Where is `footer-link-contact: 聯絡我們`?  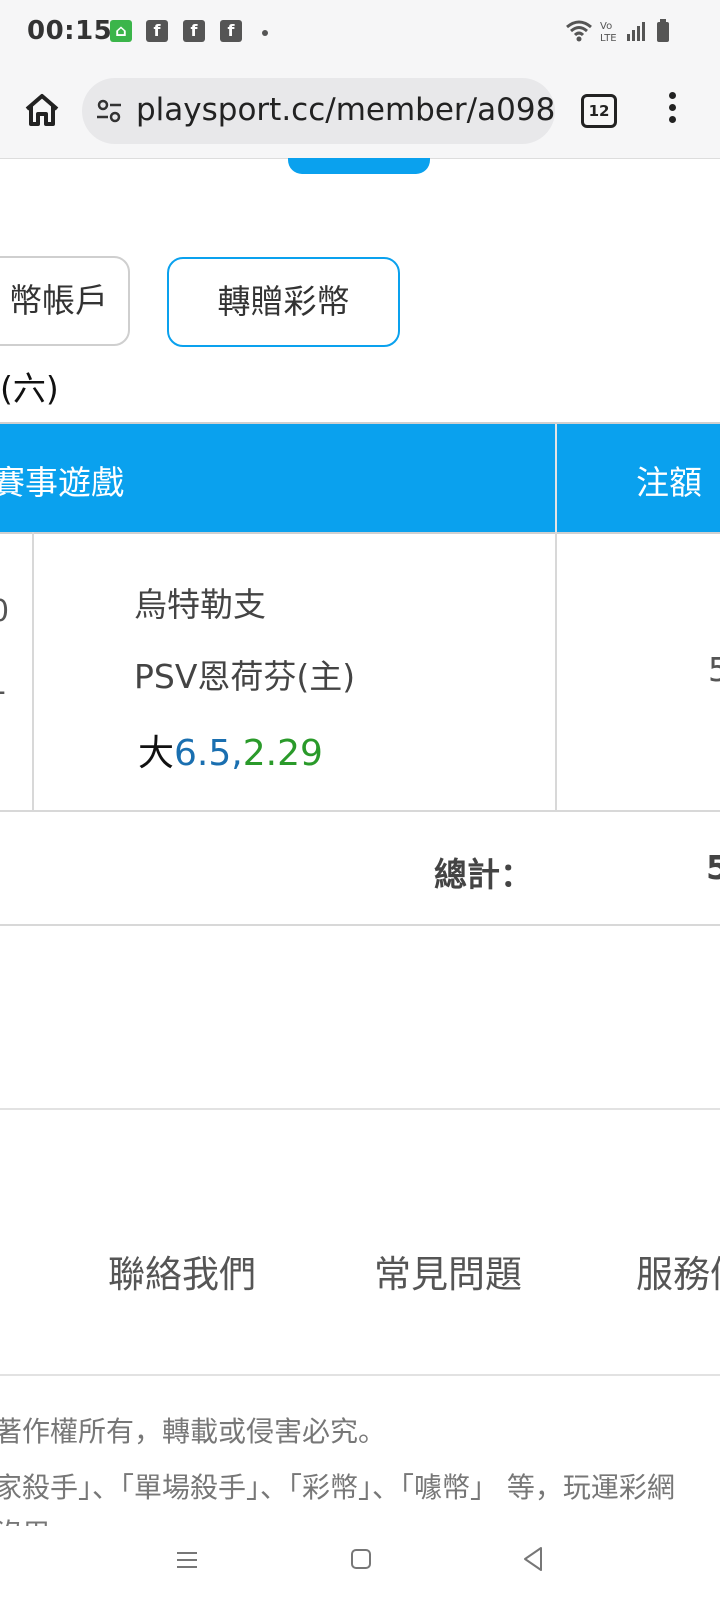 footer-link-contact: 聯絡我們 is located at coordinates (182, 1271).